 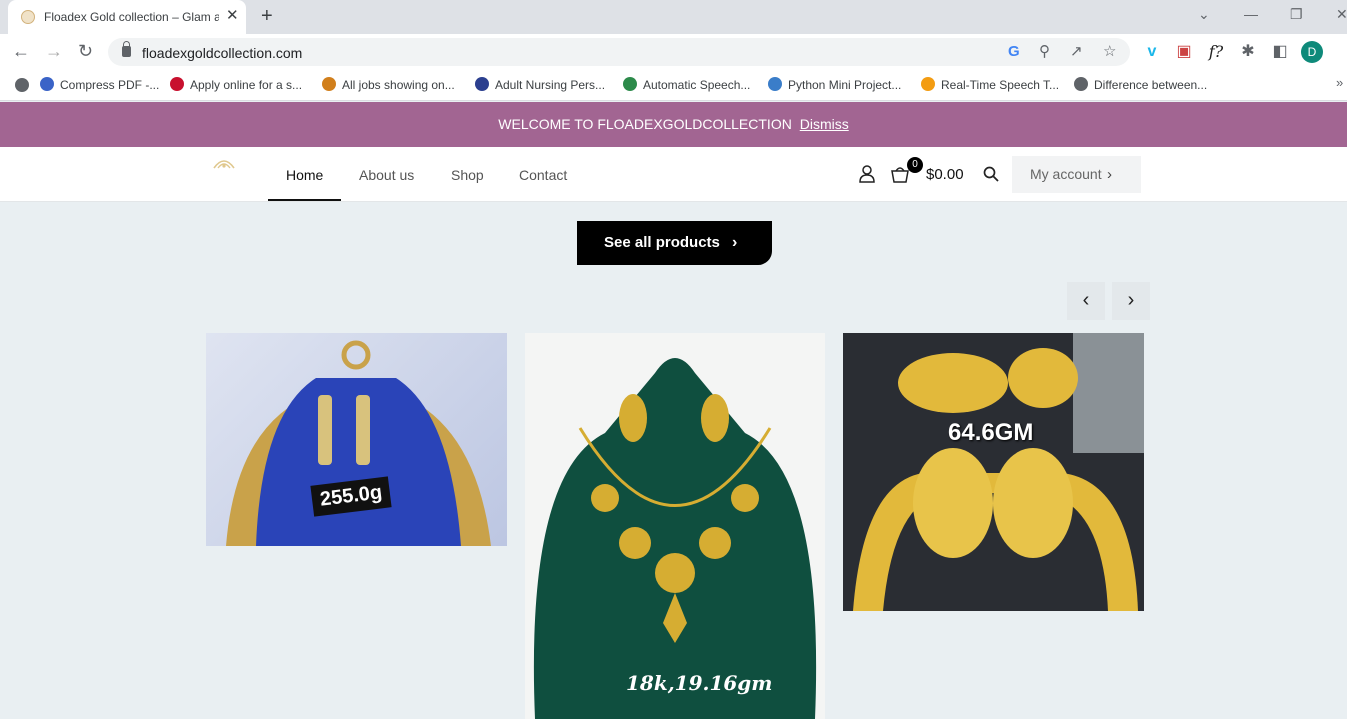 I want to click on font-extension-icon: f?, so click(x=1216, y=52).